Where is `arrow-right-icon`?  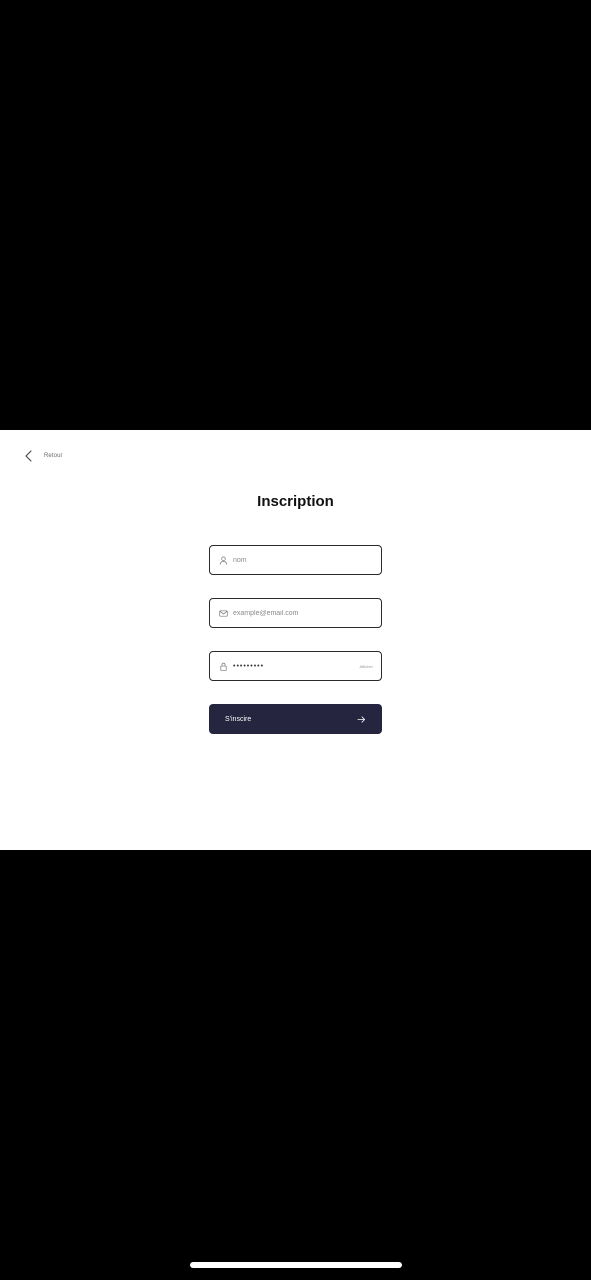
arrow-right-icon is located at coordinates (361, 719).